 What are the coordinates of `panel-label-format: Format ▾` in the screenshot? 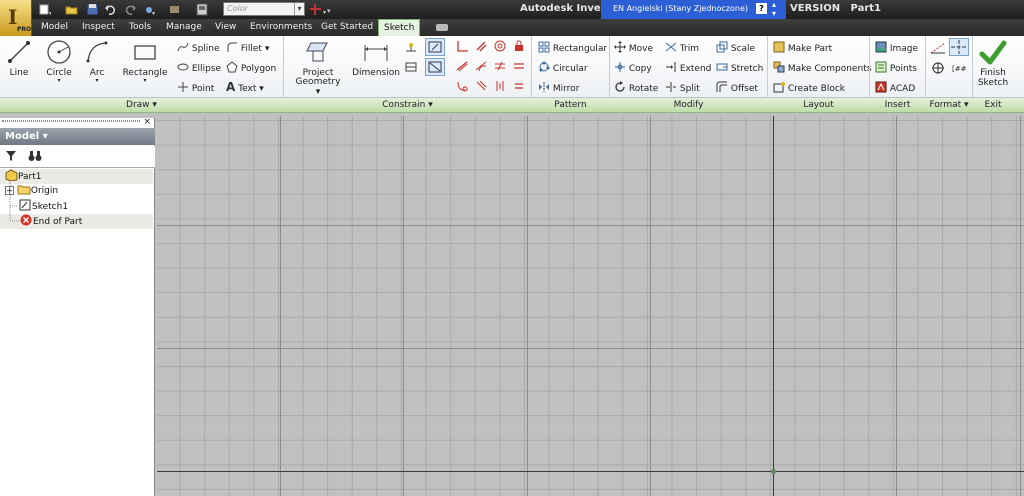 It's located at (949, 105).